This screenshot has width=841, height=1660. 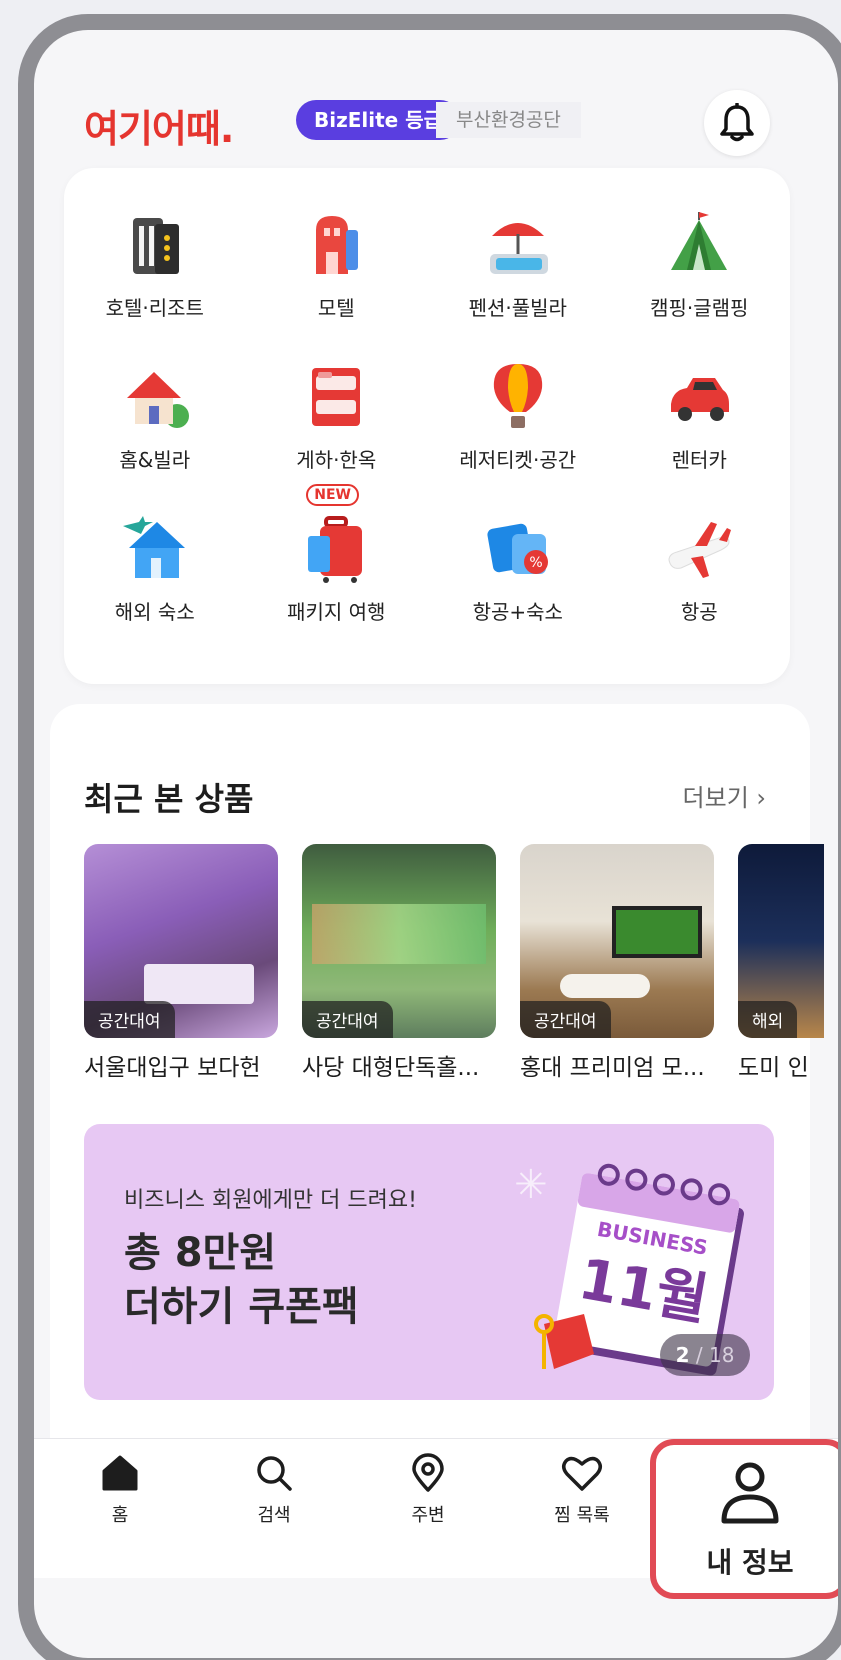 I want to click on new-tag: NEW, so click(x=332, y=495).